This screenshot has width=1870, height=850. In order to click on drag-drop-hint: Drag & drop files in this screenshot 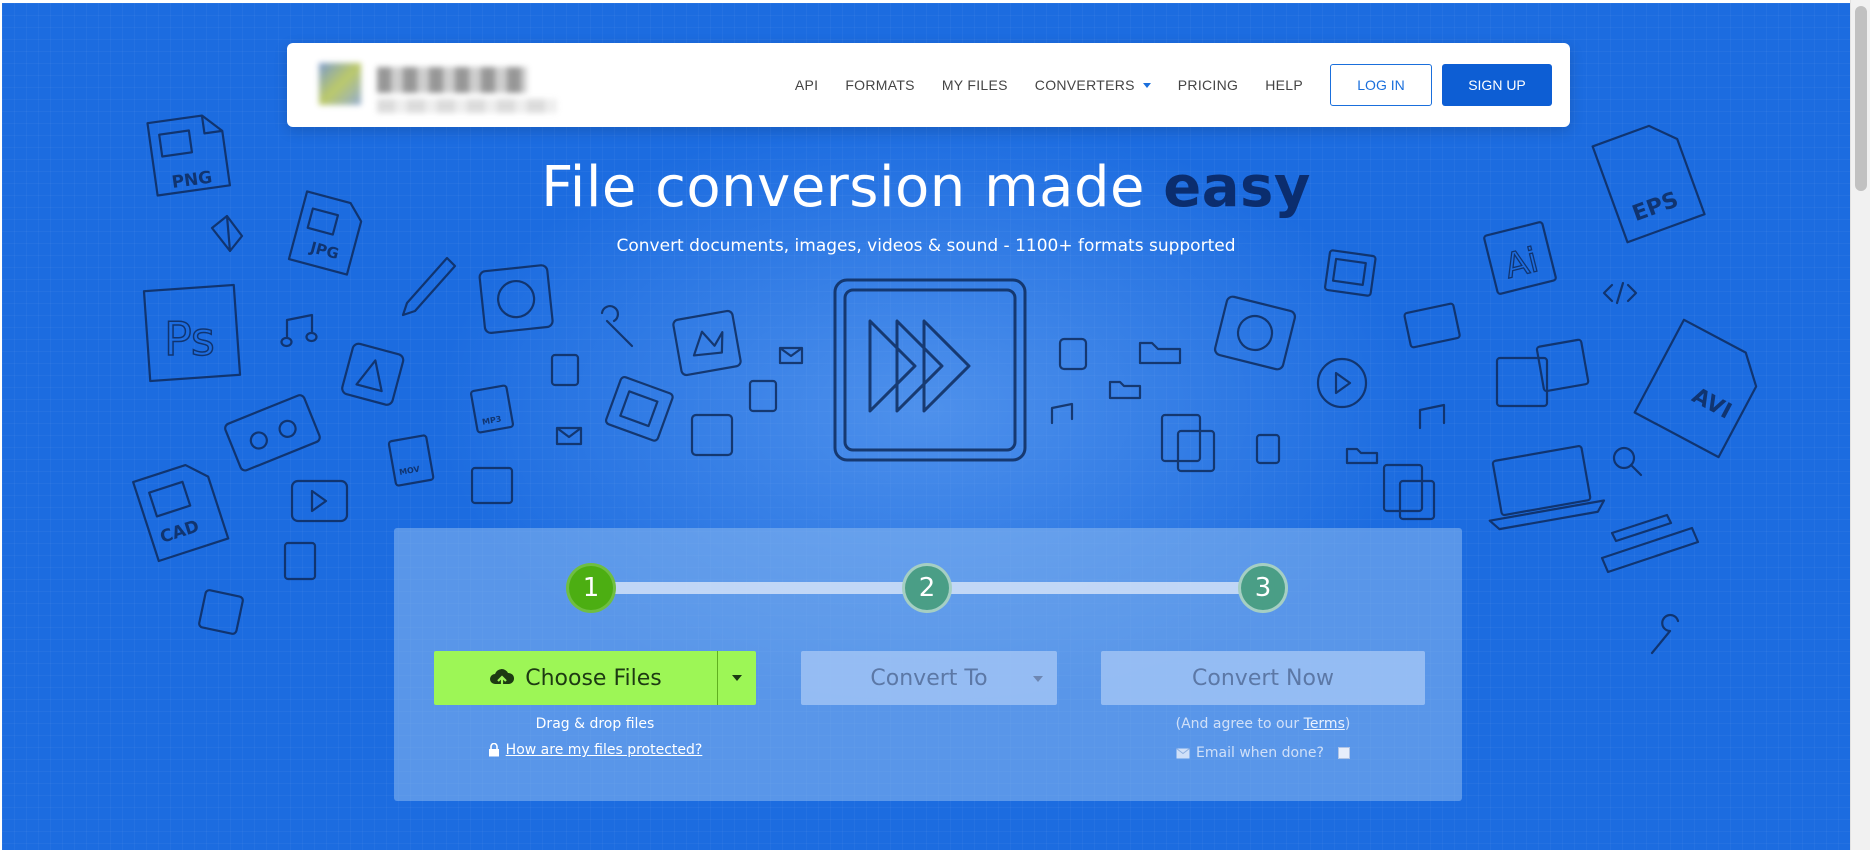, I will do `click(595, 724)`.